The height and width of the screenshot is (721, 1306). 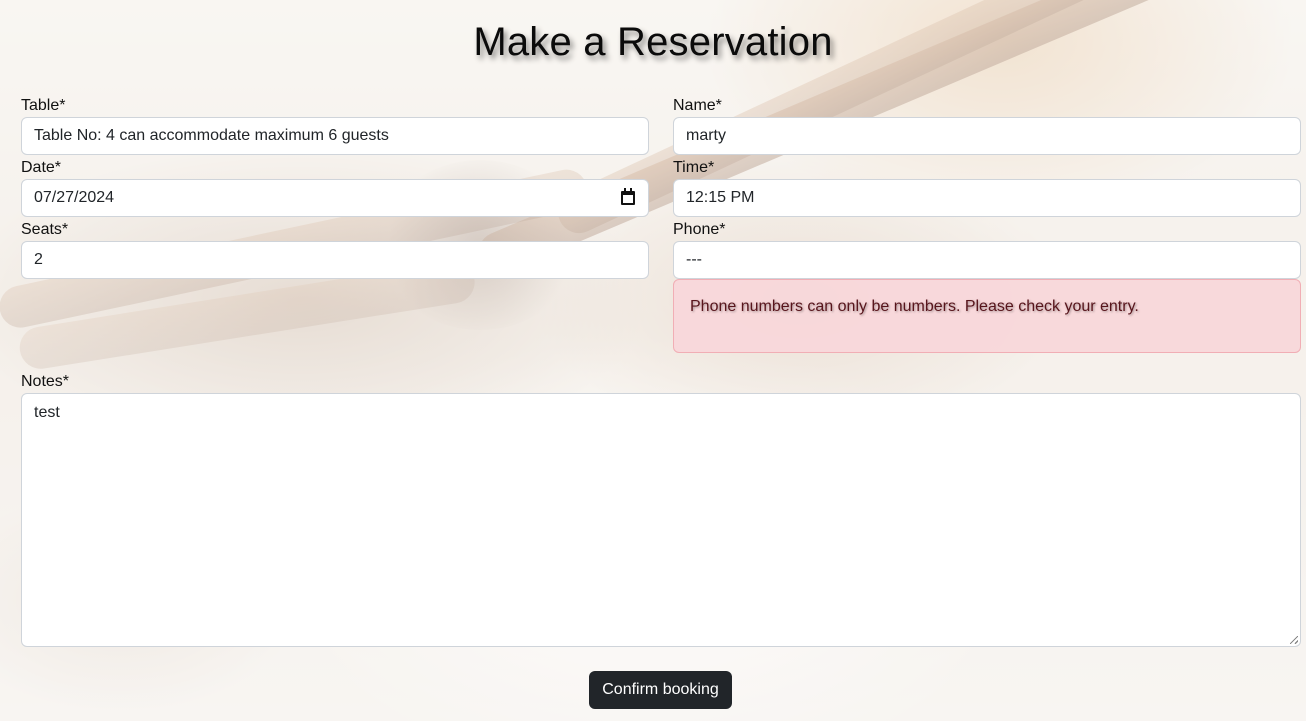 What do you see at coordinates (335, 260) in the screenshot?
I see `seats-input: 2` at bounding box center [335, 260].